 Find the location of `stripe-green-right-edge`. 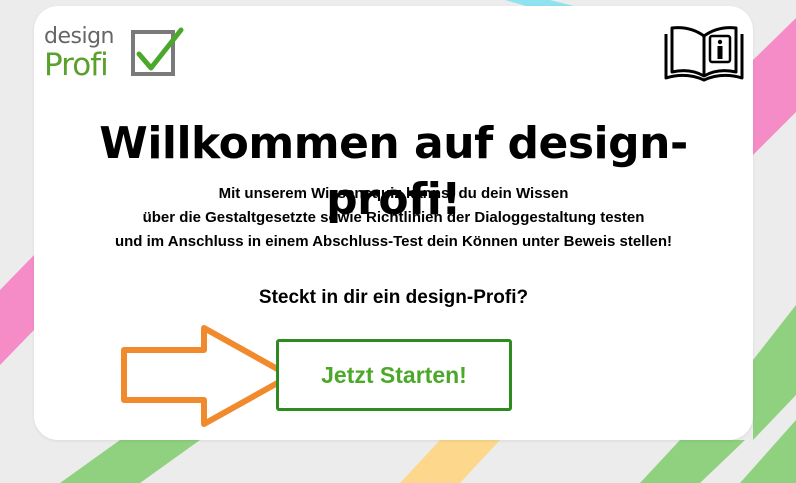

stripe-green-right-edge is located at coordinates (774, 372).